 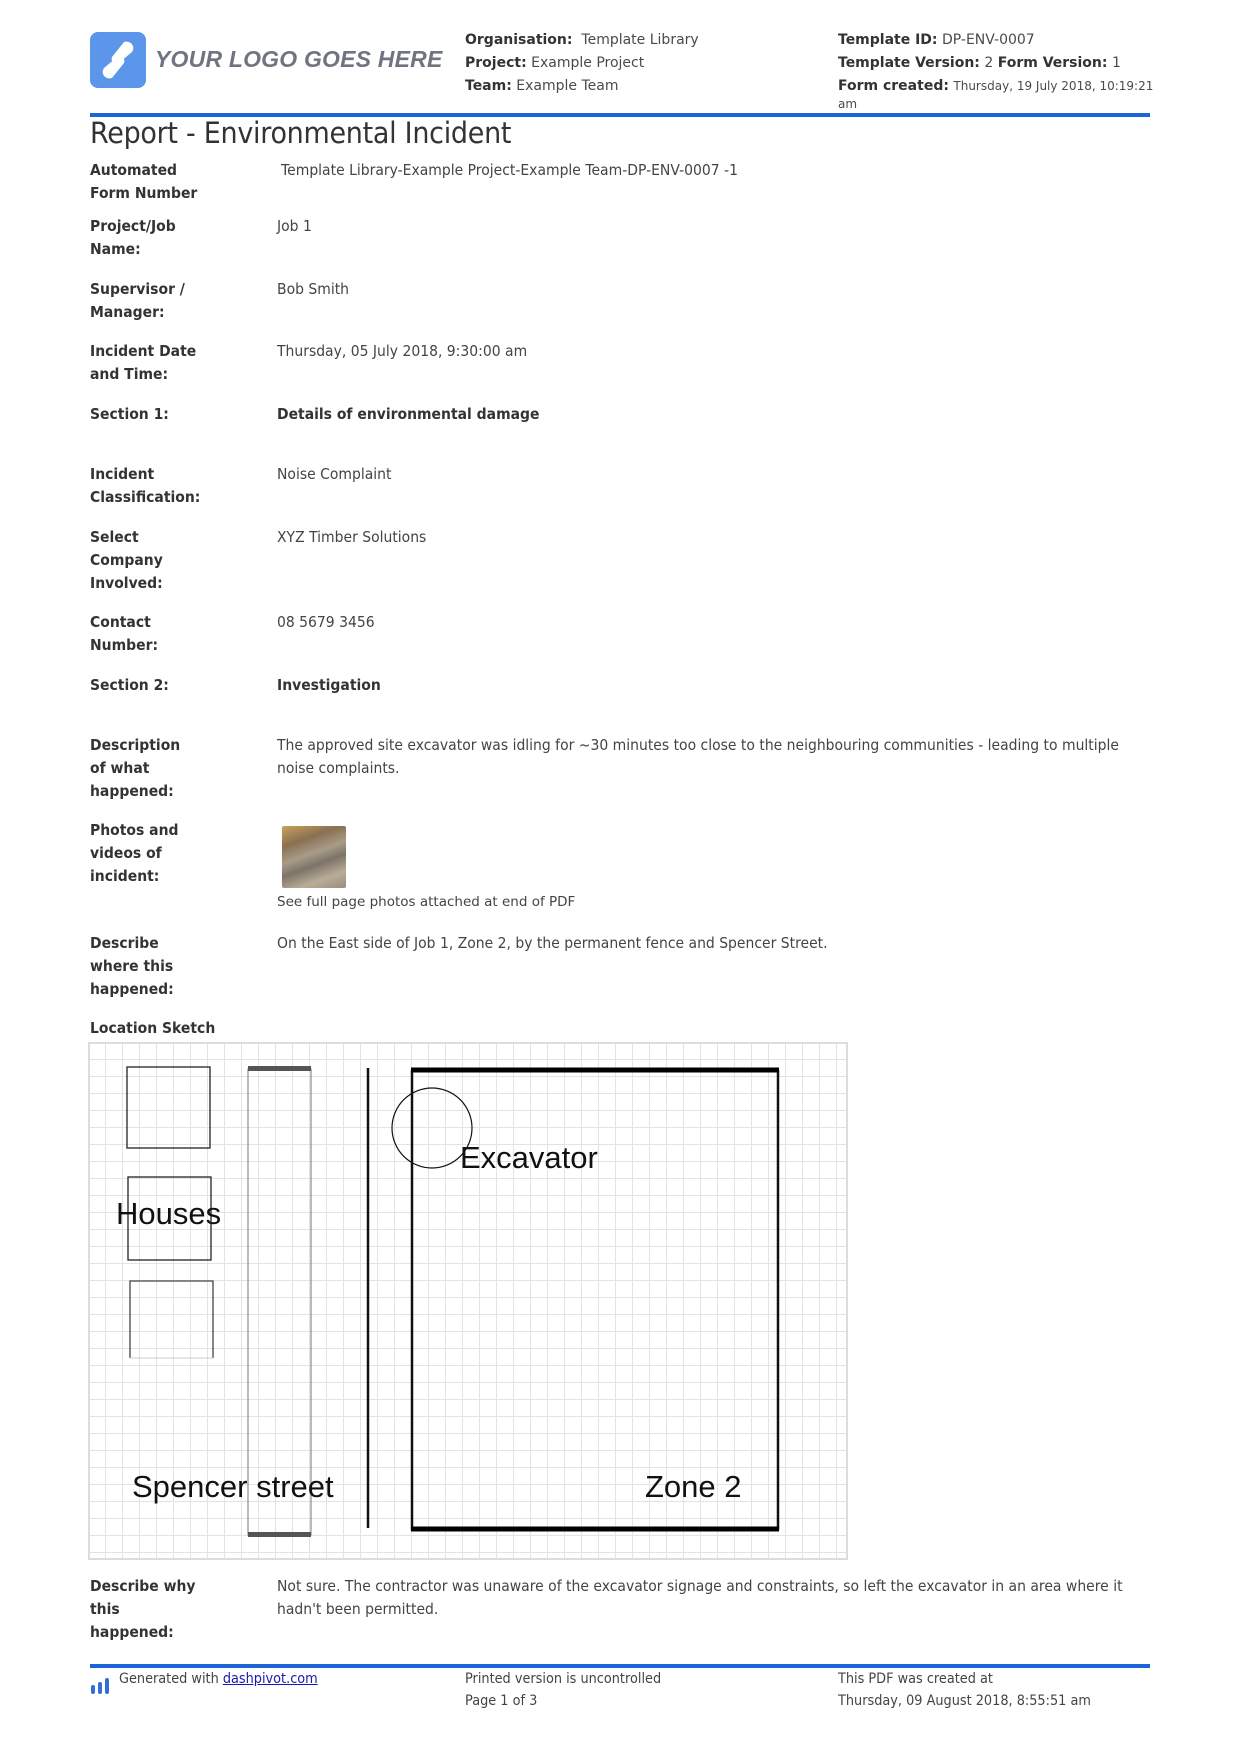 What do you see at coordinates (137, 300) in the screenshot?
I see `field-label-supervisor: Supervisor / Manager:` at bounding box center [137, 300].